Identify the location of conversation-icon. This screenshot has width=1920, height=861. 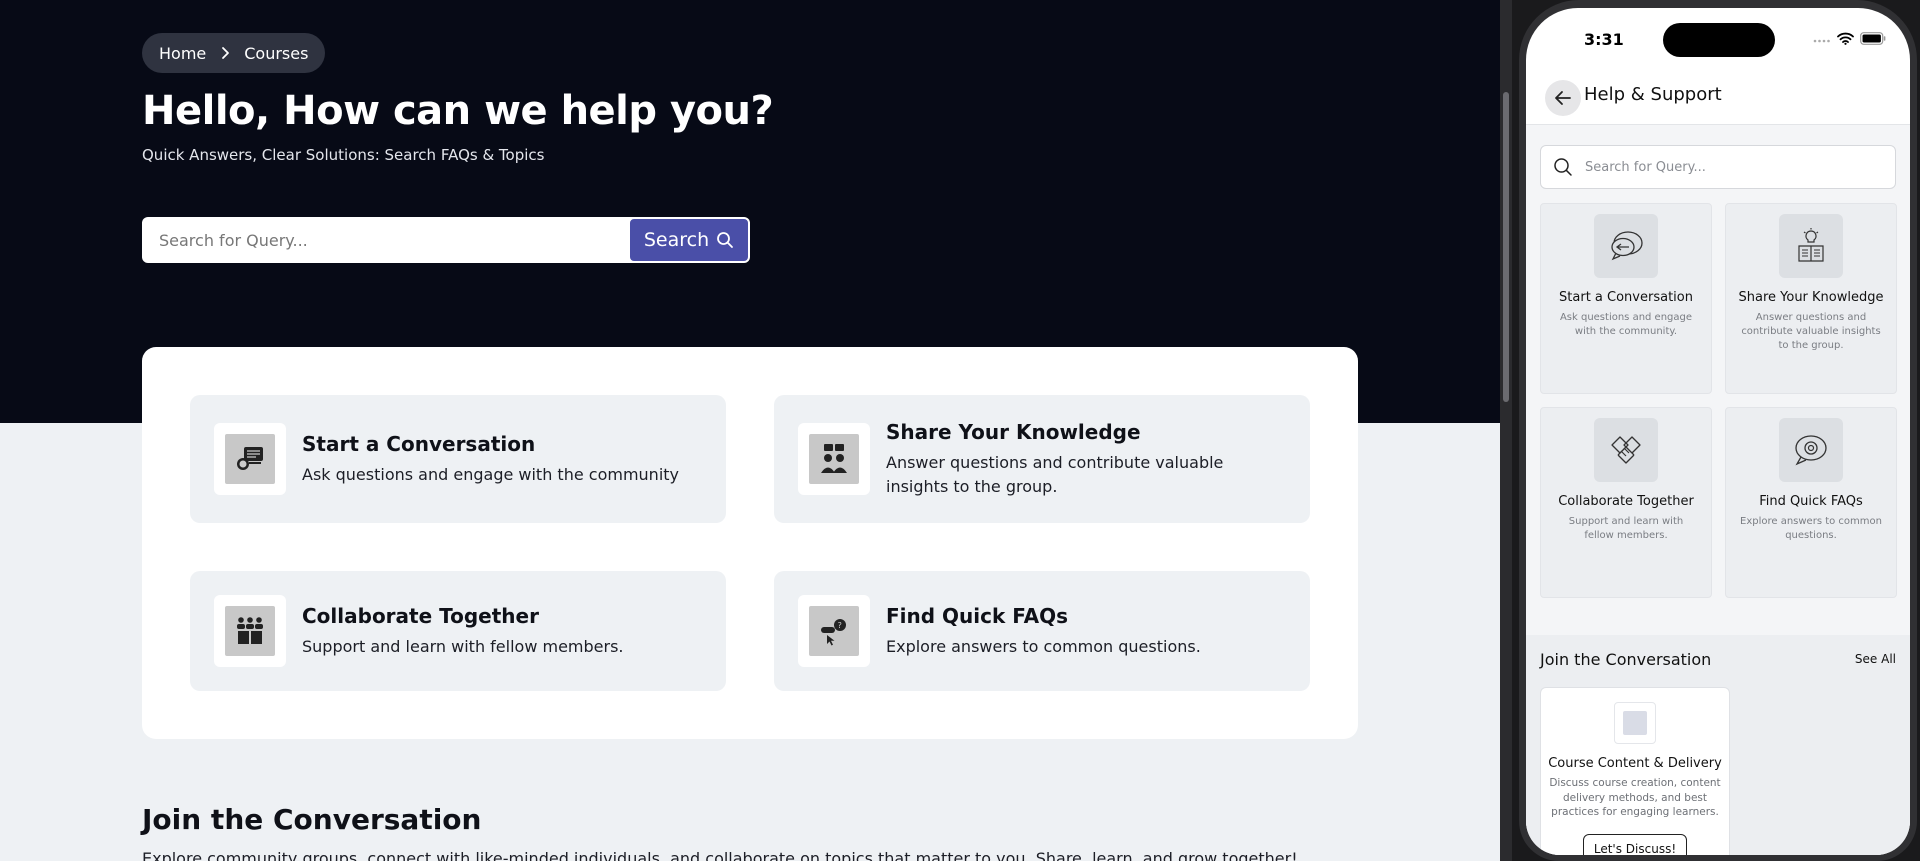
(250, 459).